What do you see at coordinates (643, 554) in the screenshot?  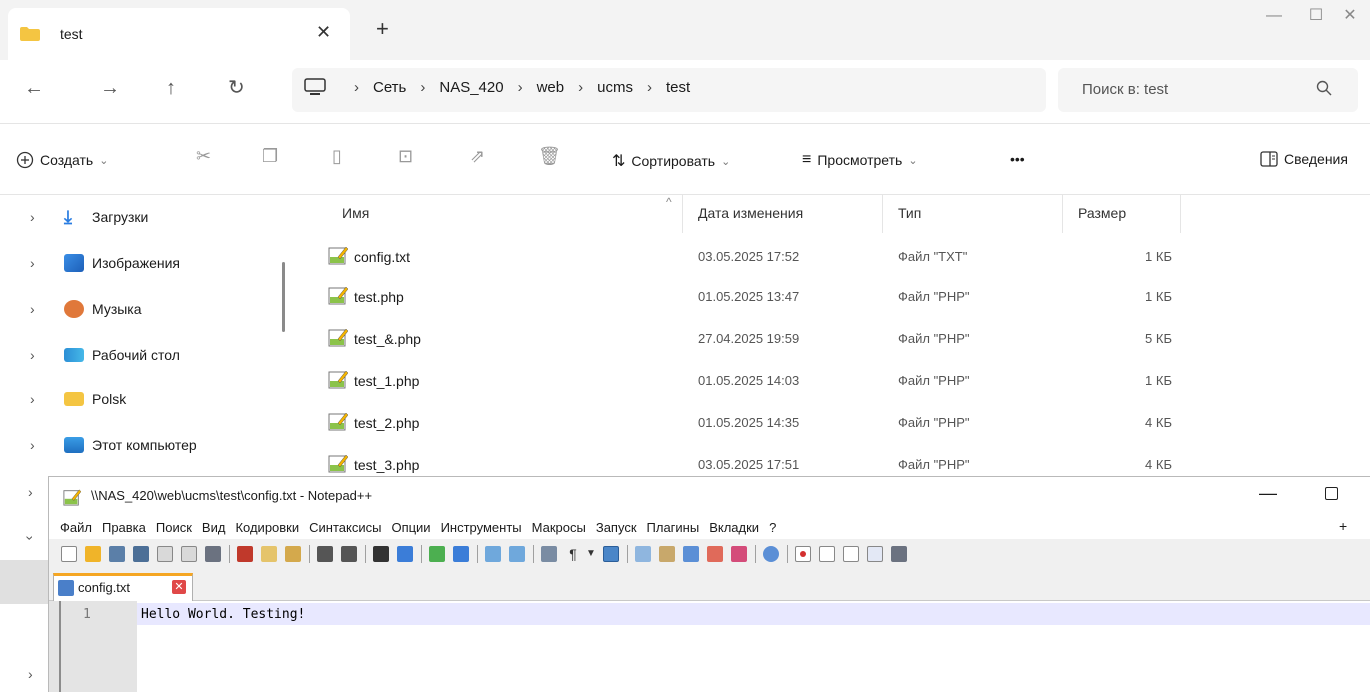 I see `user-language-icon` at bounding box center [643, 554].